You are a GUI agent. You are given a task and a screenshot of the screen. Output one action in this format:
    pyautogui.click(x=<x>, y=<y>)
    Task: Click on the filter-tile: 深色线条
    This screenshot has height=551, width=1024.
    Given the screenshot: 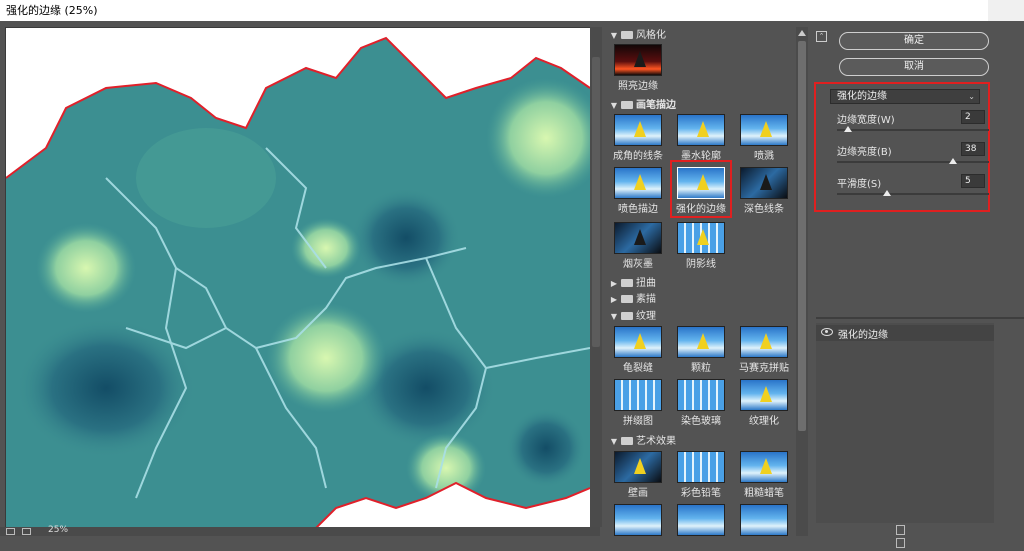 What is the action you would take?
    pyautogui.click(x=764, y=191)
    